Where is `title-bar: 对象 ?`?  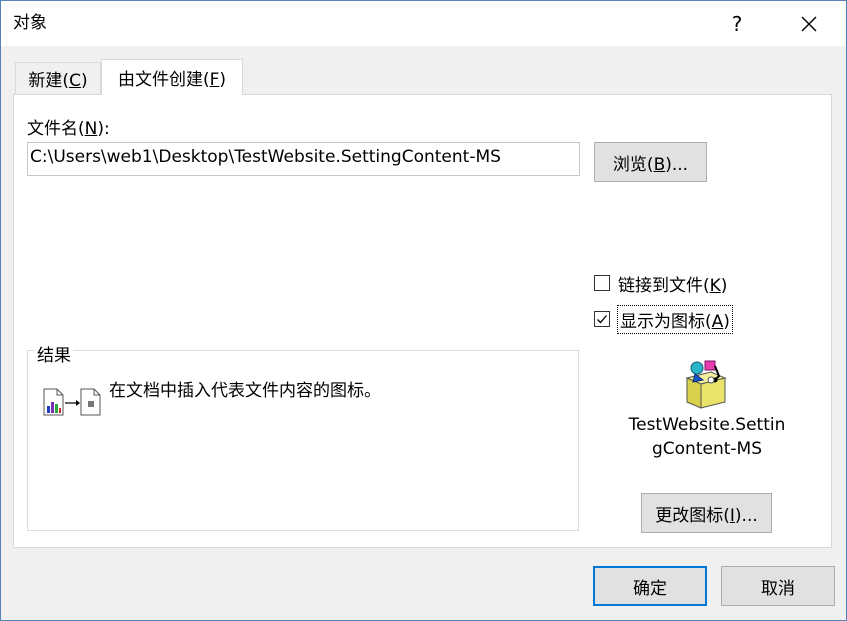 title-bar: 对象 ? is located at coordinates (423, 23).